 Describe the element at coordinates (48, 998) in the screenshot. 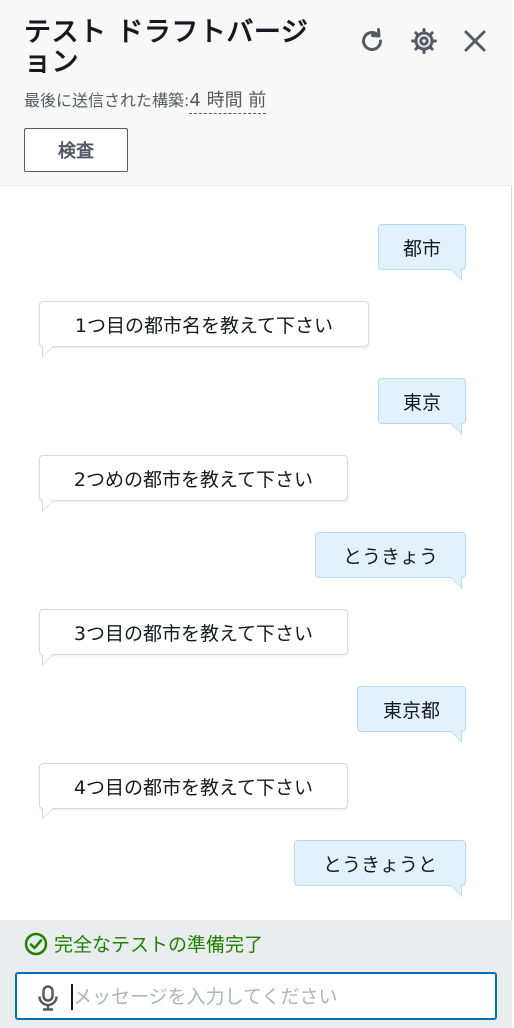

I see `microphone-icon` at that location.